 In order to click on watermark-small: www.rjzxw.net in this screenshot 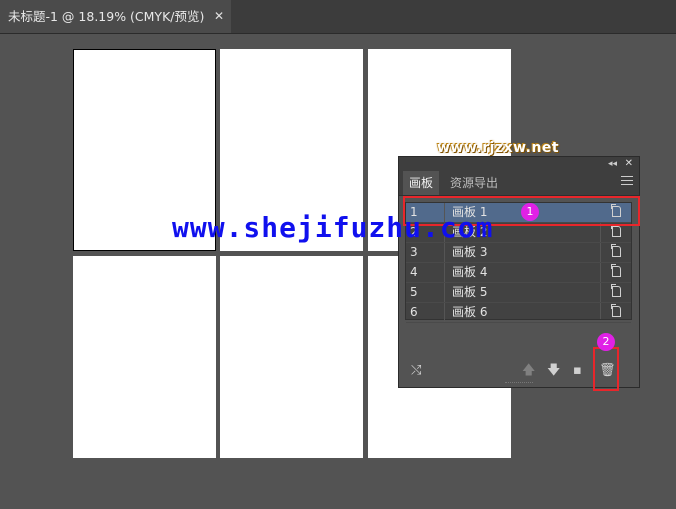, I will do `click(498, 148)`.